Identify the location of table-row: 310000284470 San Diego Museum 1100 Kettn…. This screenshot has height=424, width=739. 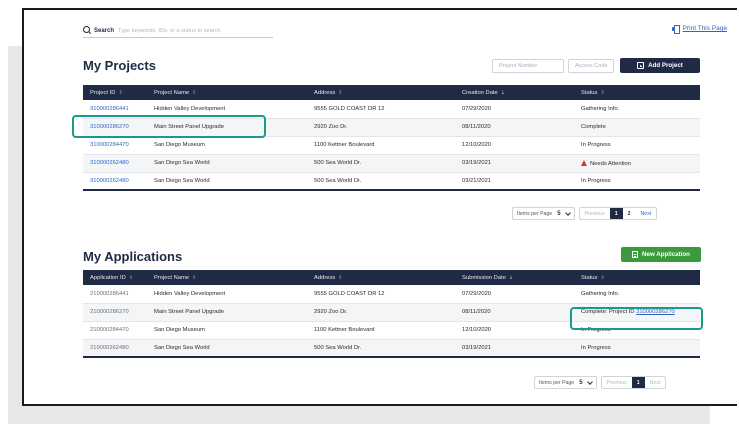
(391, 145).